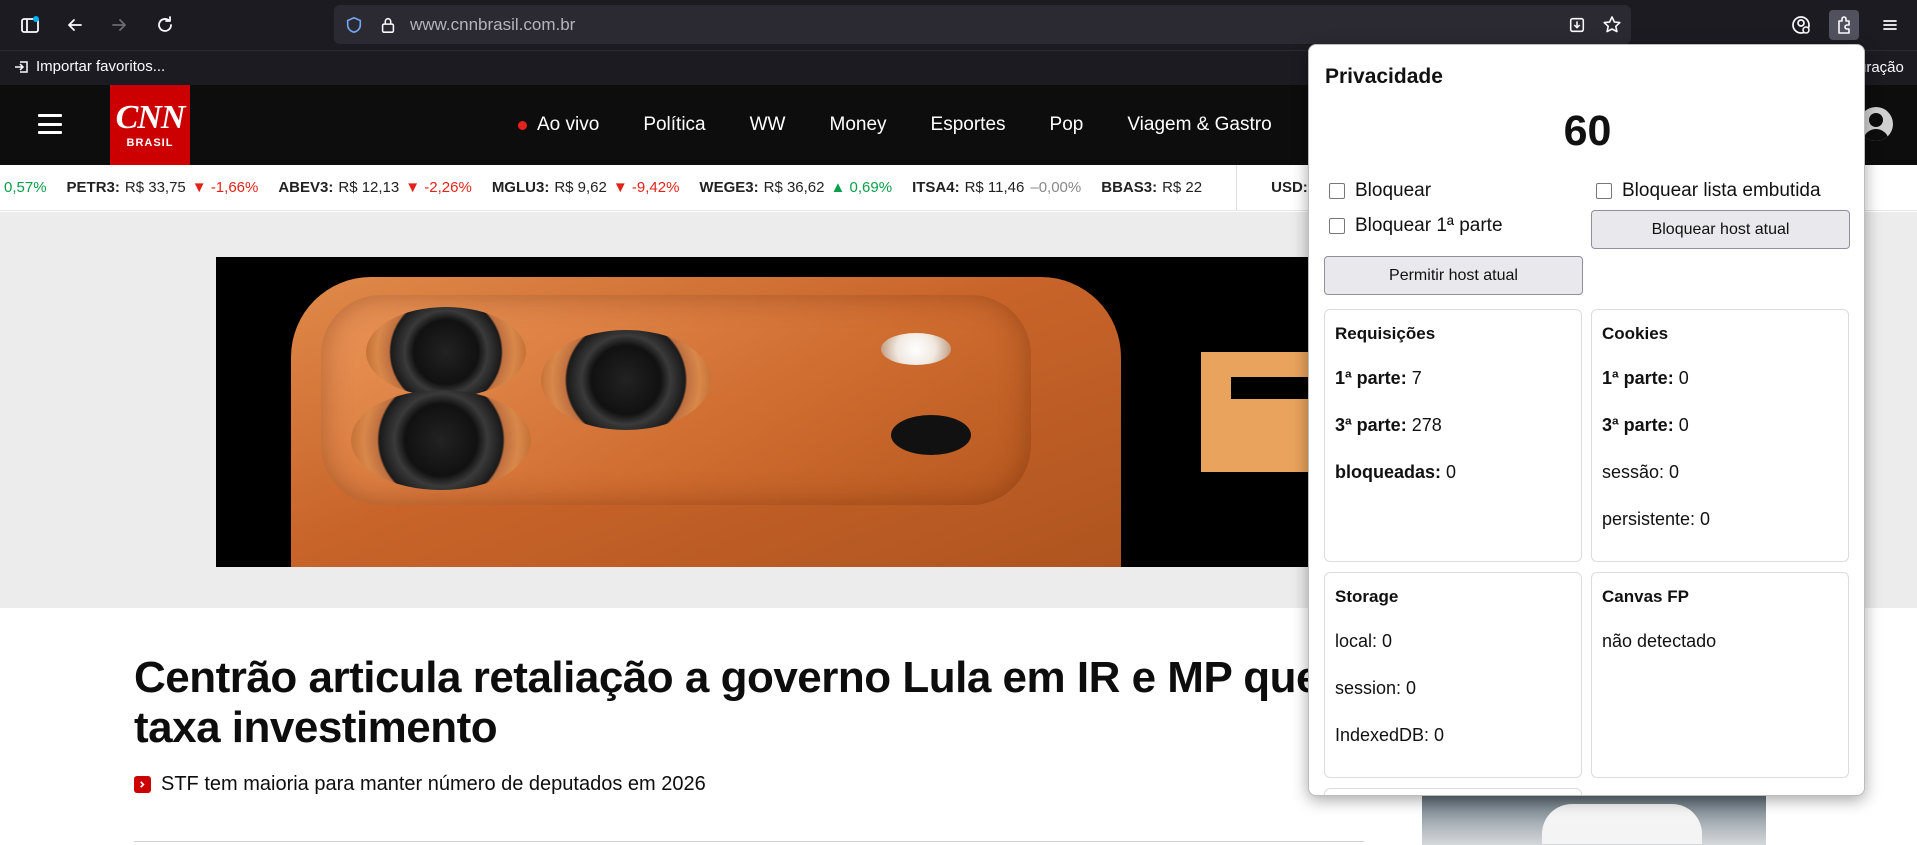 The width and height of the screenshot is (1917, 845). I want to click on nav-item-money: Money, so click(858, 125).